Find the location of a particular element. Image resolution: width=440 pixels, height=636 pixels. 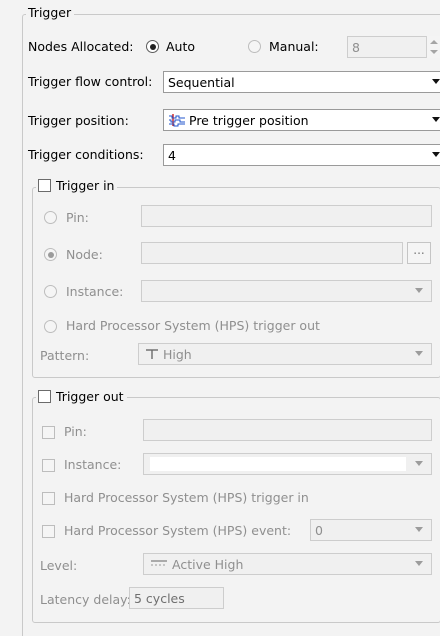

nodes-allocated-label: Nodes Allocated: is located at coordinates (81, 46).